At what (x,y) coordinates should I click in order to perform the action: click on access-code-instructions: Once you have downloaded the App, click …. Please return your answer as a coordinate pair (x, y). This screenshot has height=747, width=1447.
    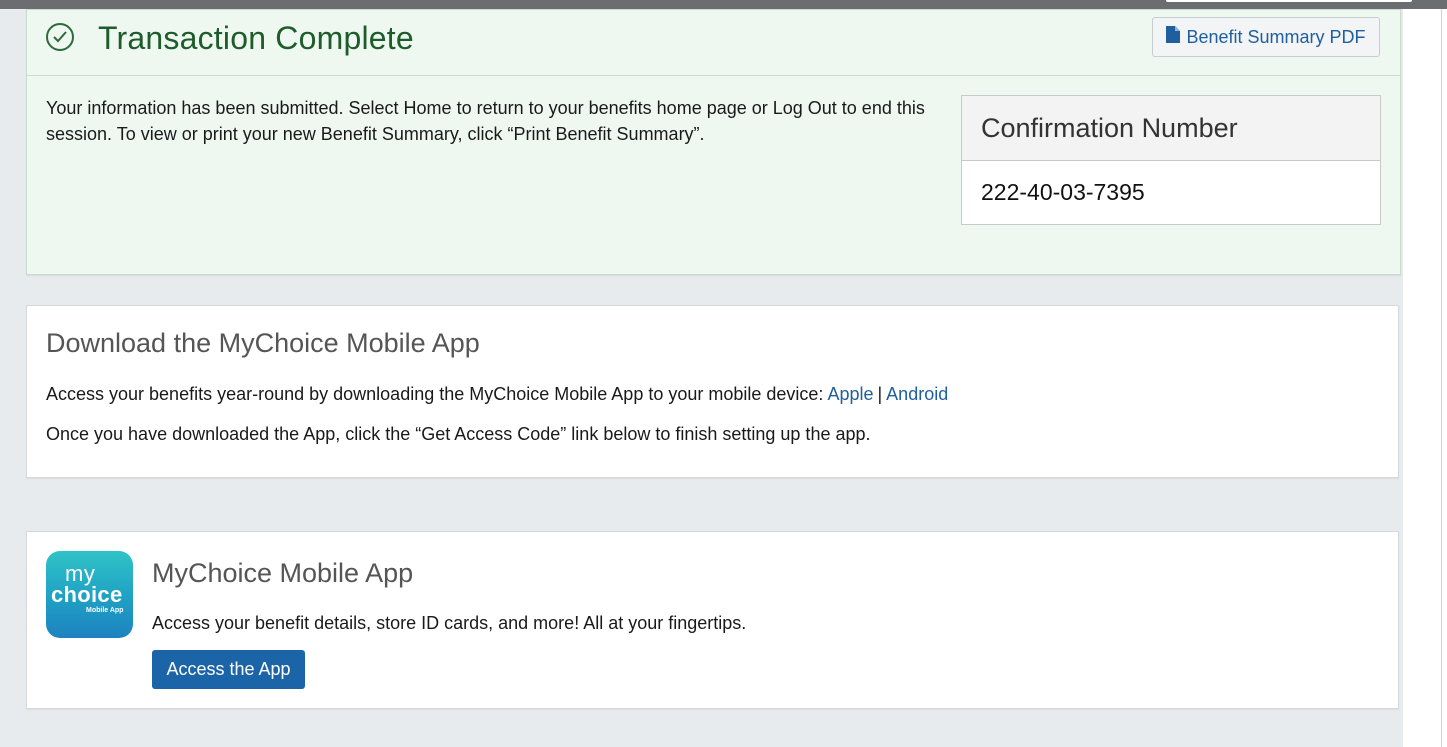
    Looking at the image, I should click on (458, 434).